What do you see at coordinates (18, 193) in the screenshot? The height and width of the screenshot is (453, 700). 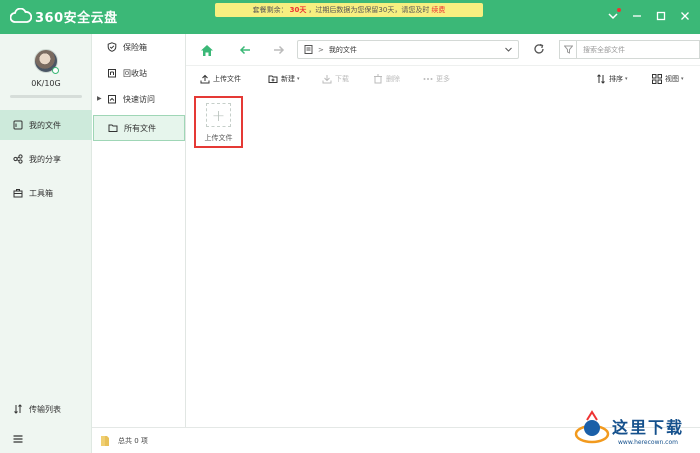 I see `toolbox-icon` at bounding box center [18, 193].